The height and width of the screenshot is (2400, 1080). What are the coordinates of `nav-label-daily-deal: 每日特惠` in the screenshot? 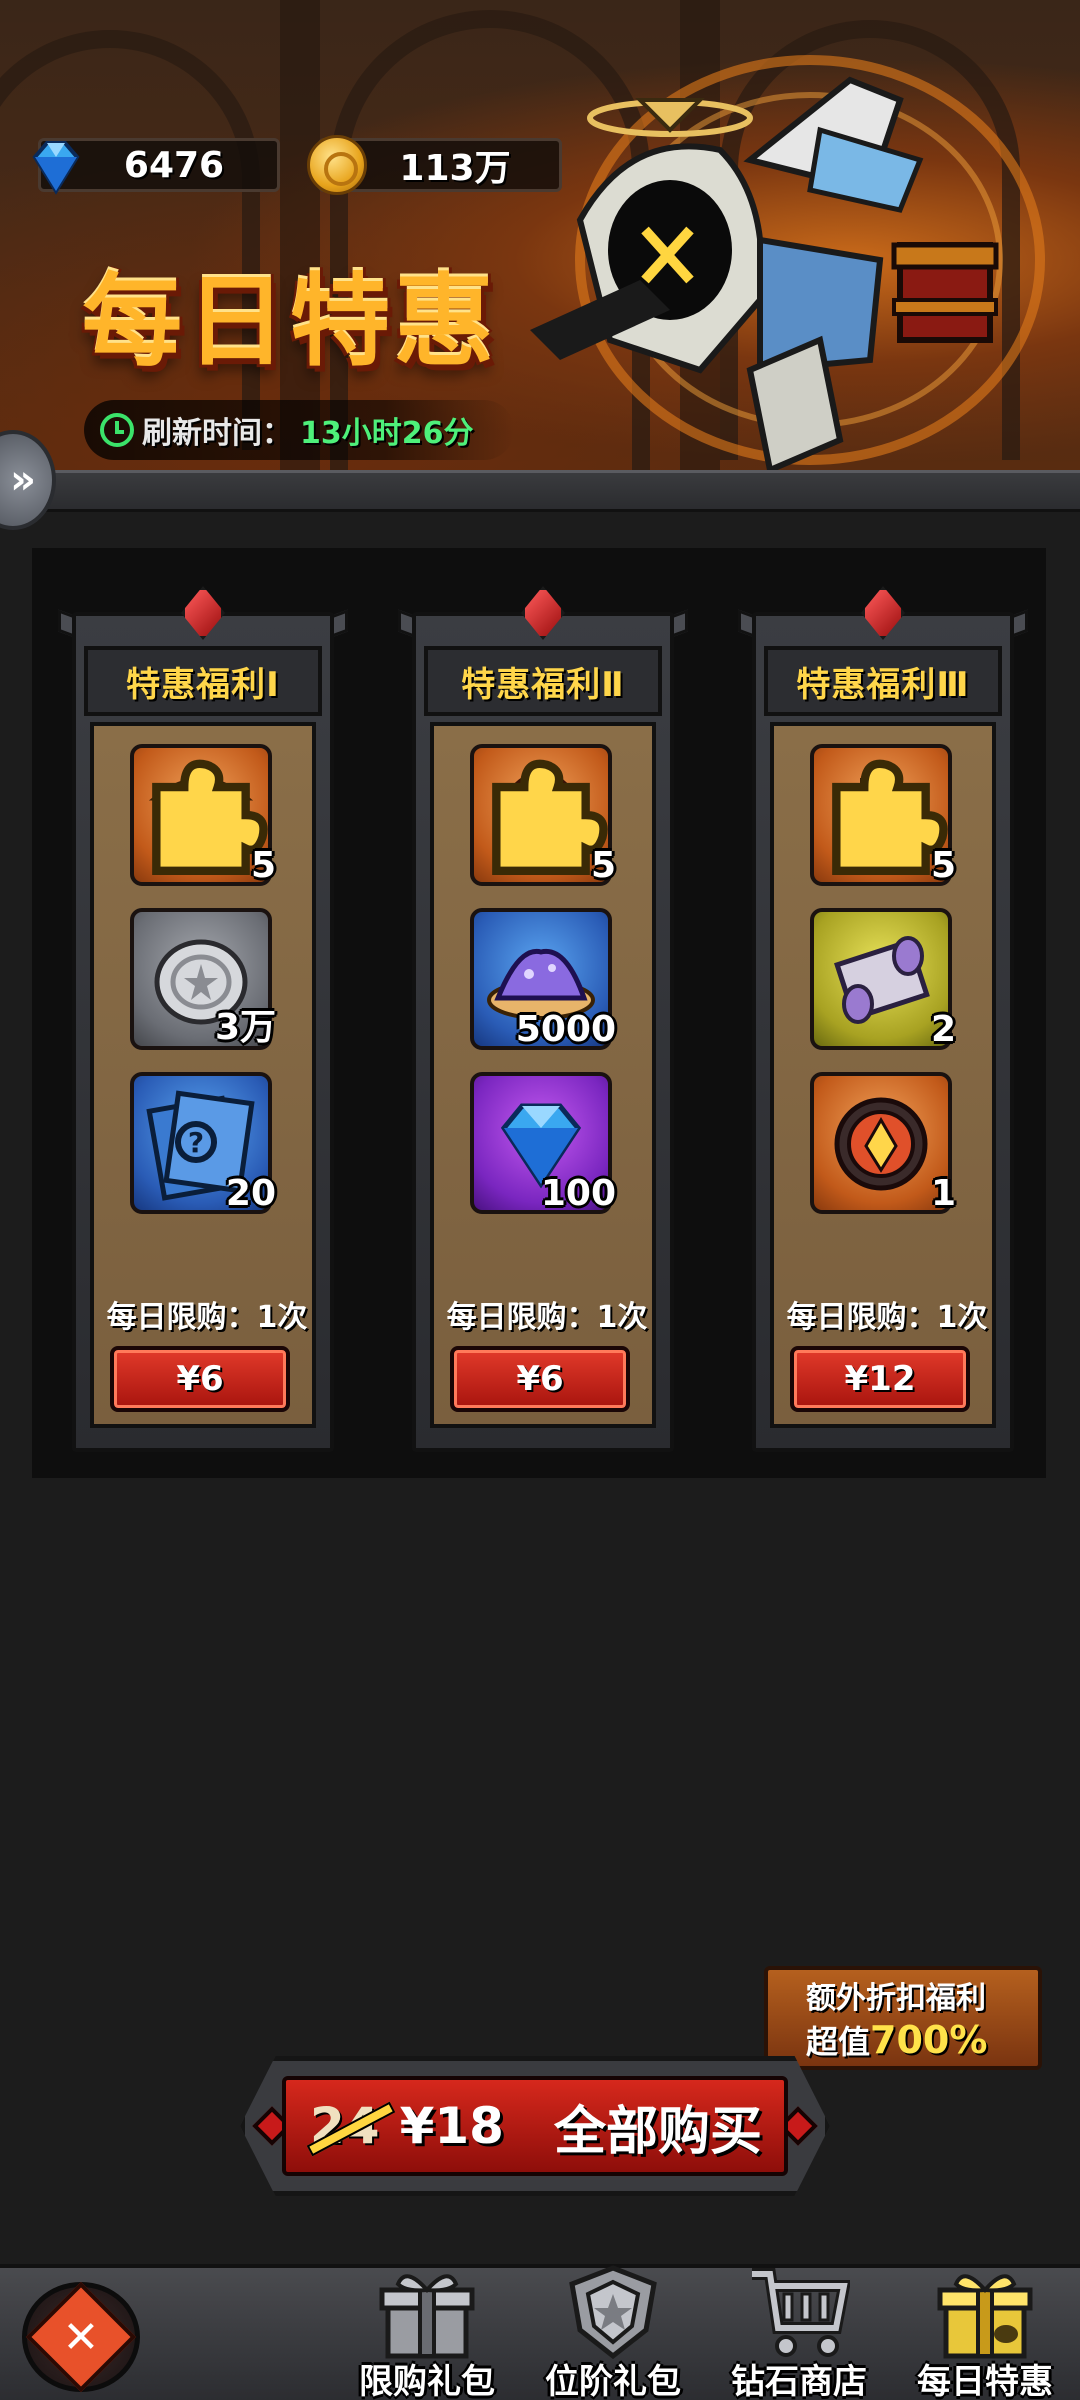 It's located at (985, 2381).